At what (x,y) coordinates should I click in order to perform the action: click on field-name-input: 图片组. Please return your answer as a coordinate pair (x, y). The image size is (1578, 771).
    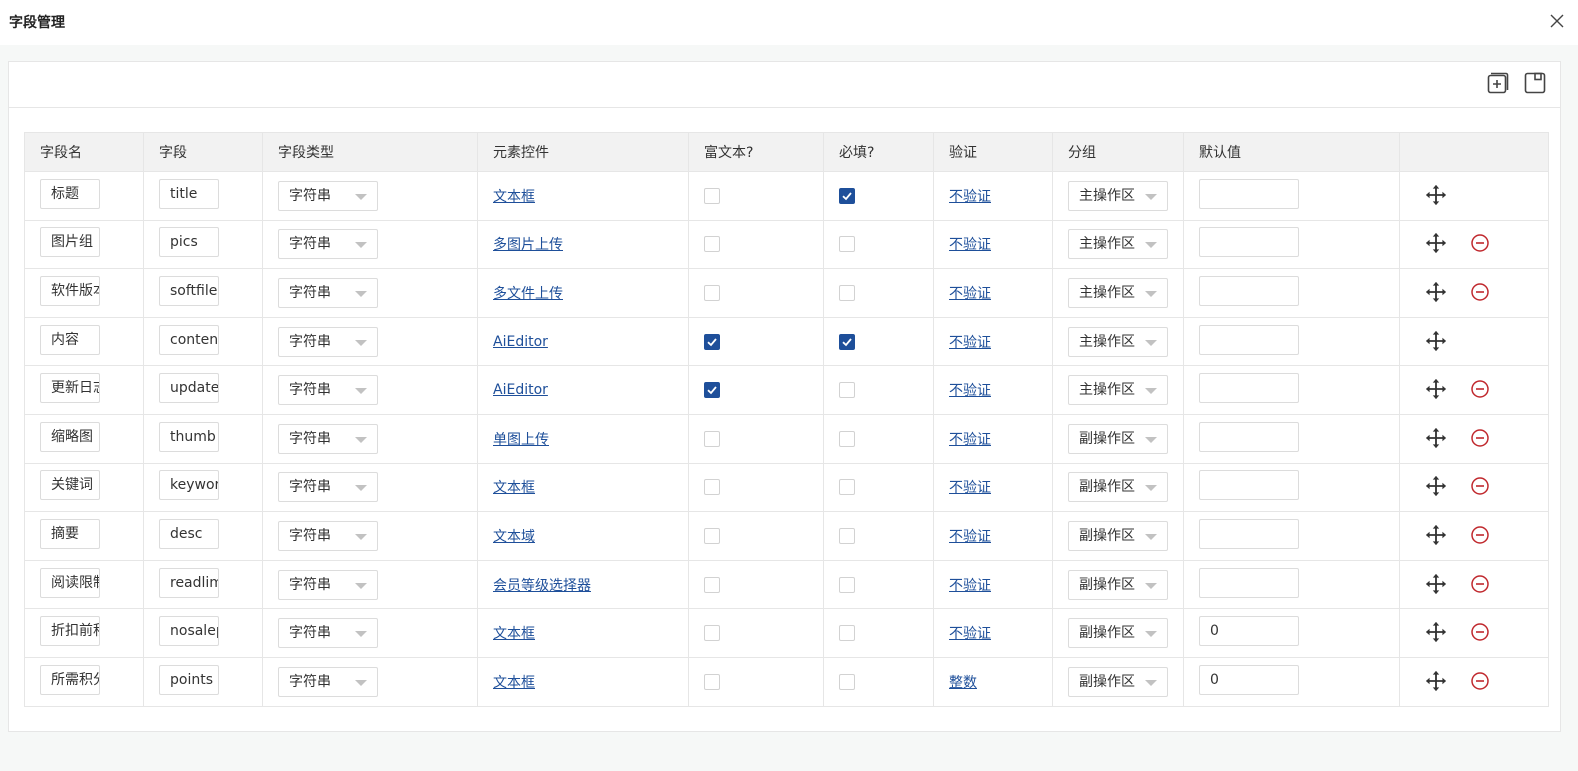
    Looking at the image, I should click on (70, 242).